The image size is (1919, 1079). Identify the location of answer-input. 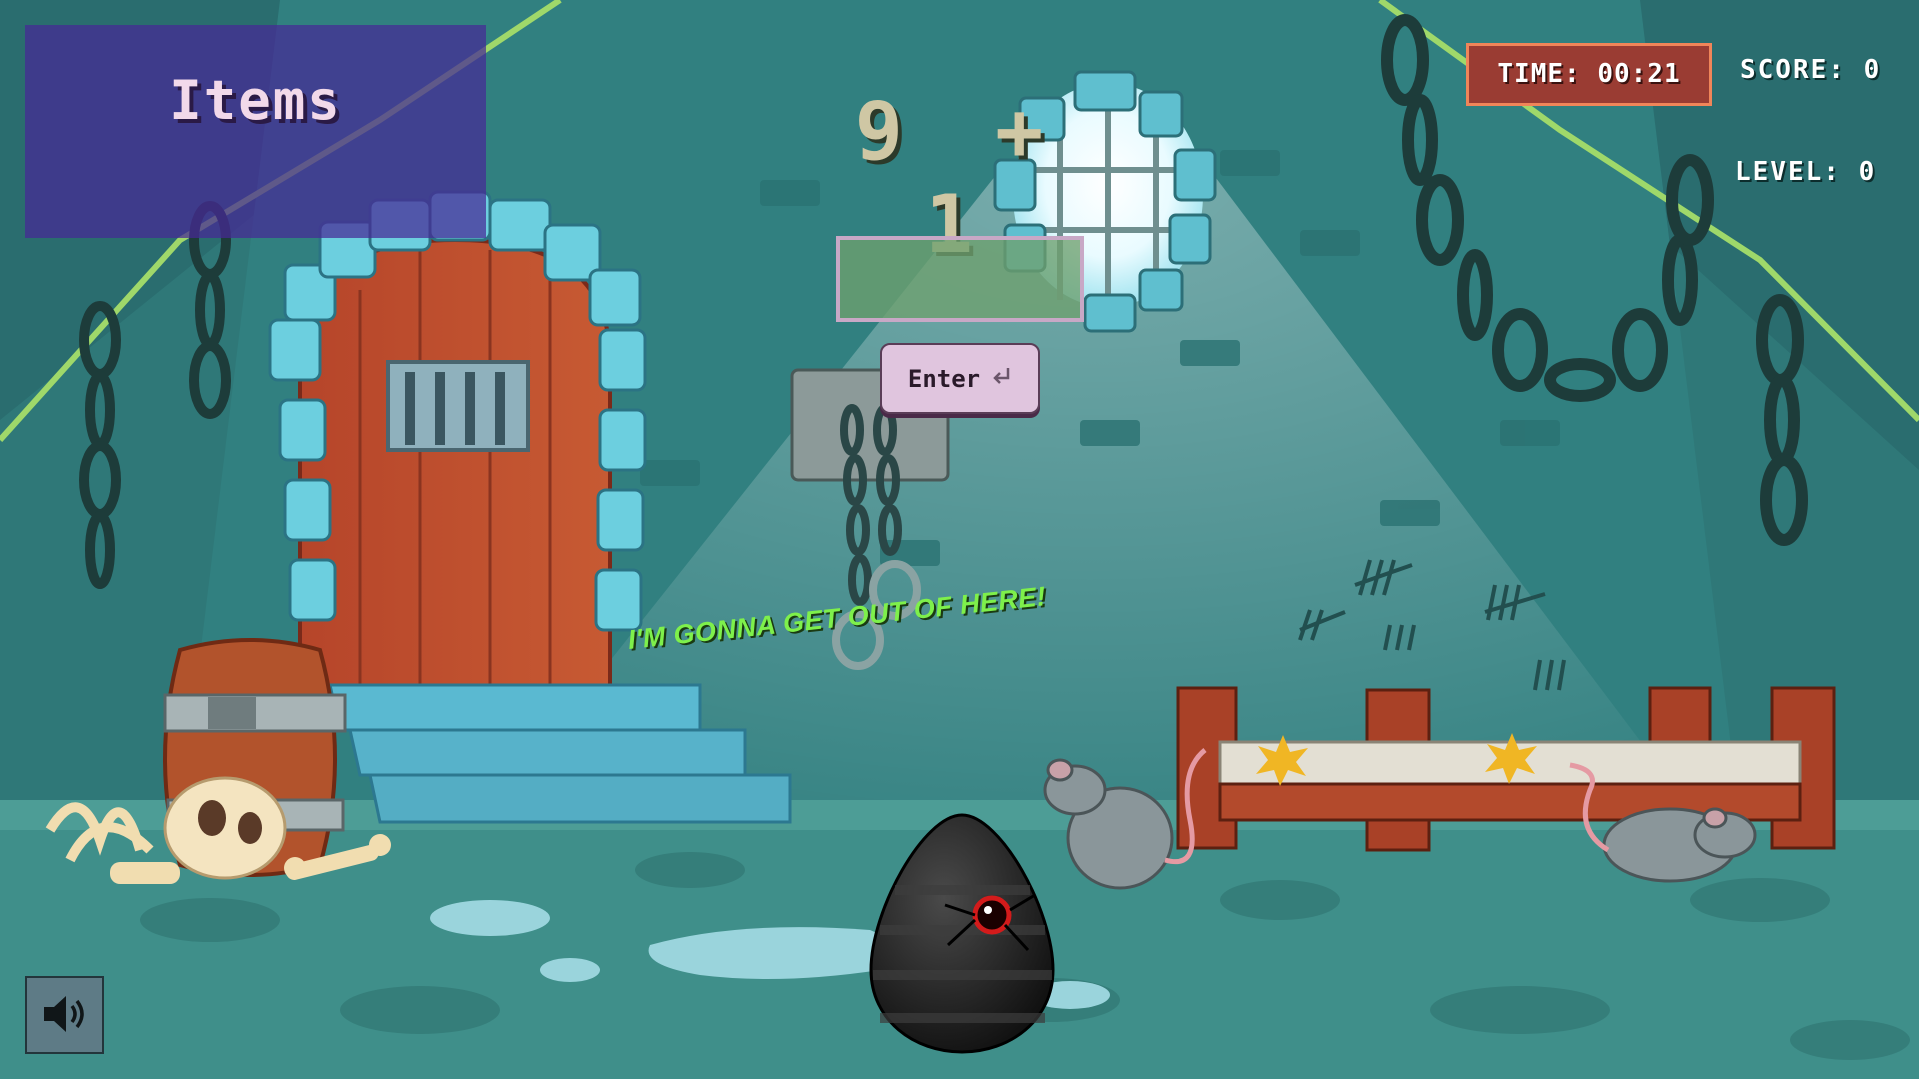
(960, 279).